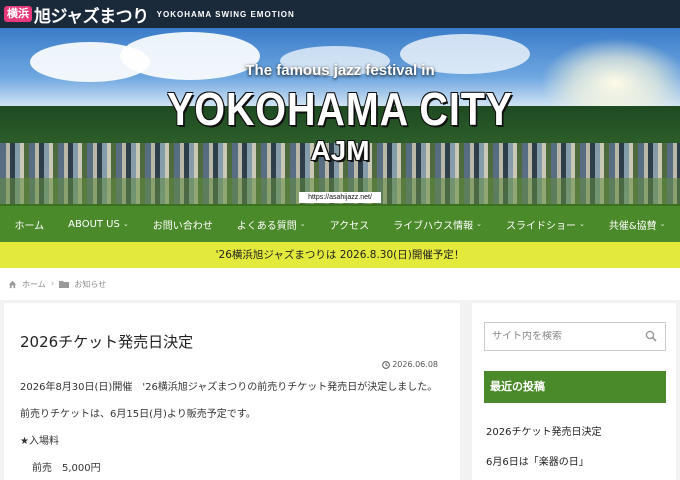 Image resolution: width=680 pixels, height=480 pixels. Describe the element at coordinates (91, 14) in the screenshot. I see `site-logo: 旭ジャズまつり` at that location.